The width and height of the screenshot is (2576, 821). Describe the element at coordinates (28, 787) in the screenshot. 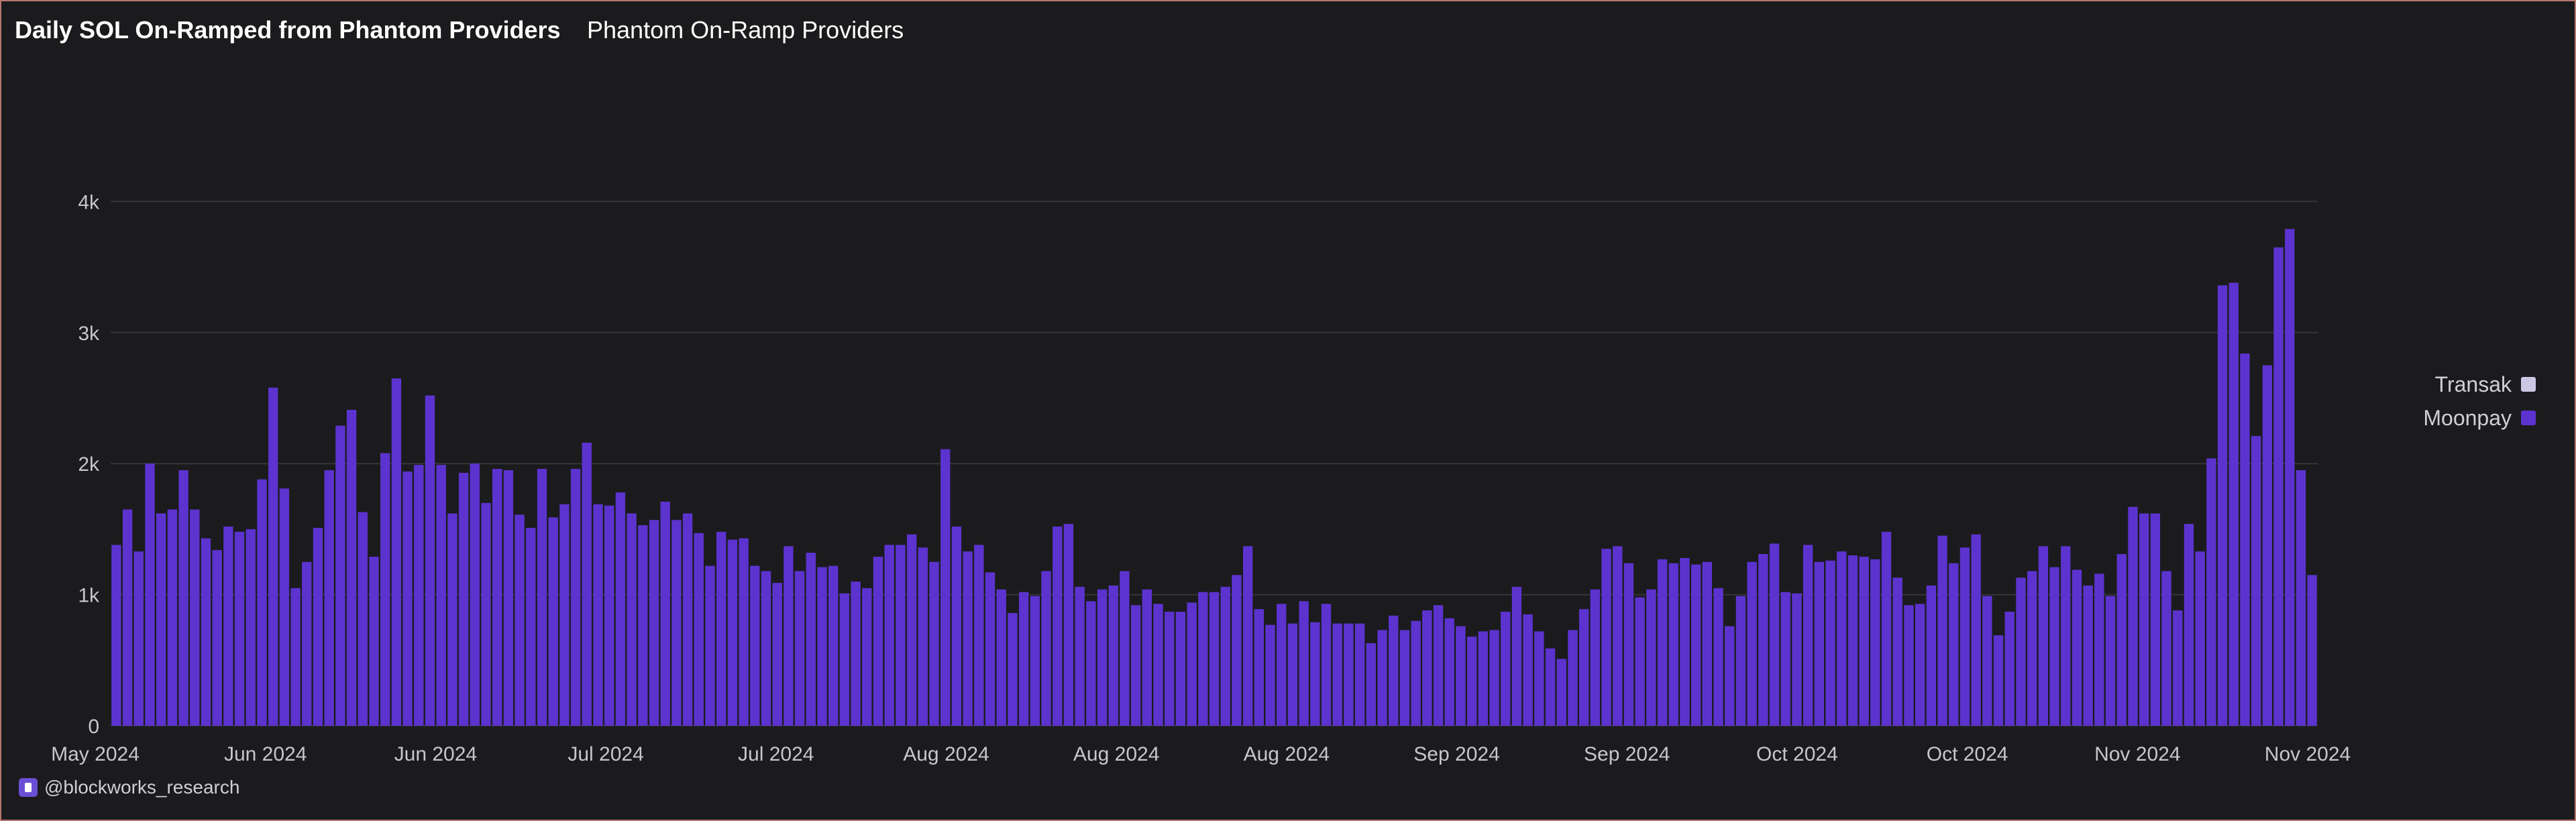

I see `blockworks-logo-icon` at that location.